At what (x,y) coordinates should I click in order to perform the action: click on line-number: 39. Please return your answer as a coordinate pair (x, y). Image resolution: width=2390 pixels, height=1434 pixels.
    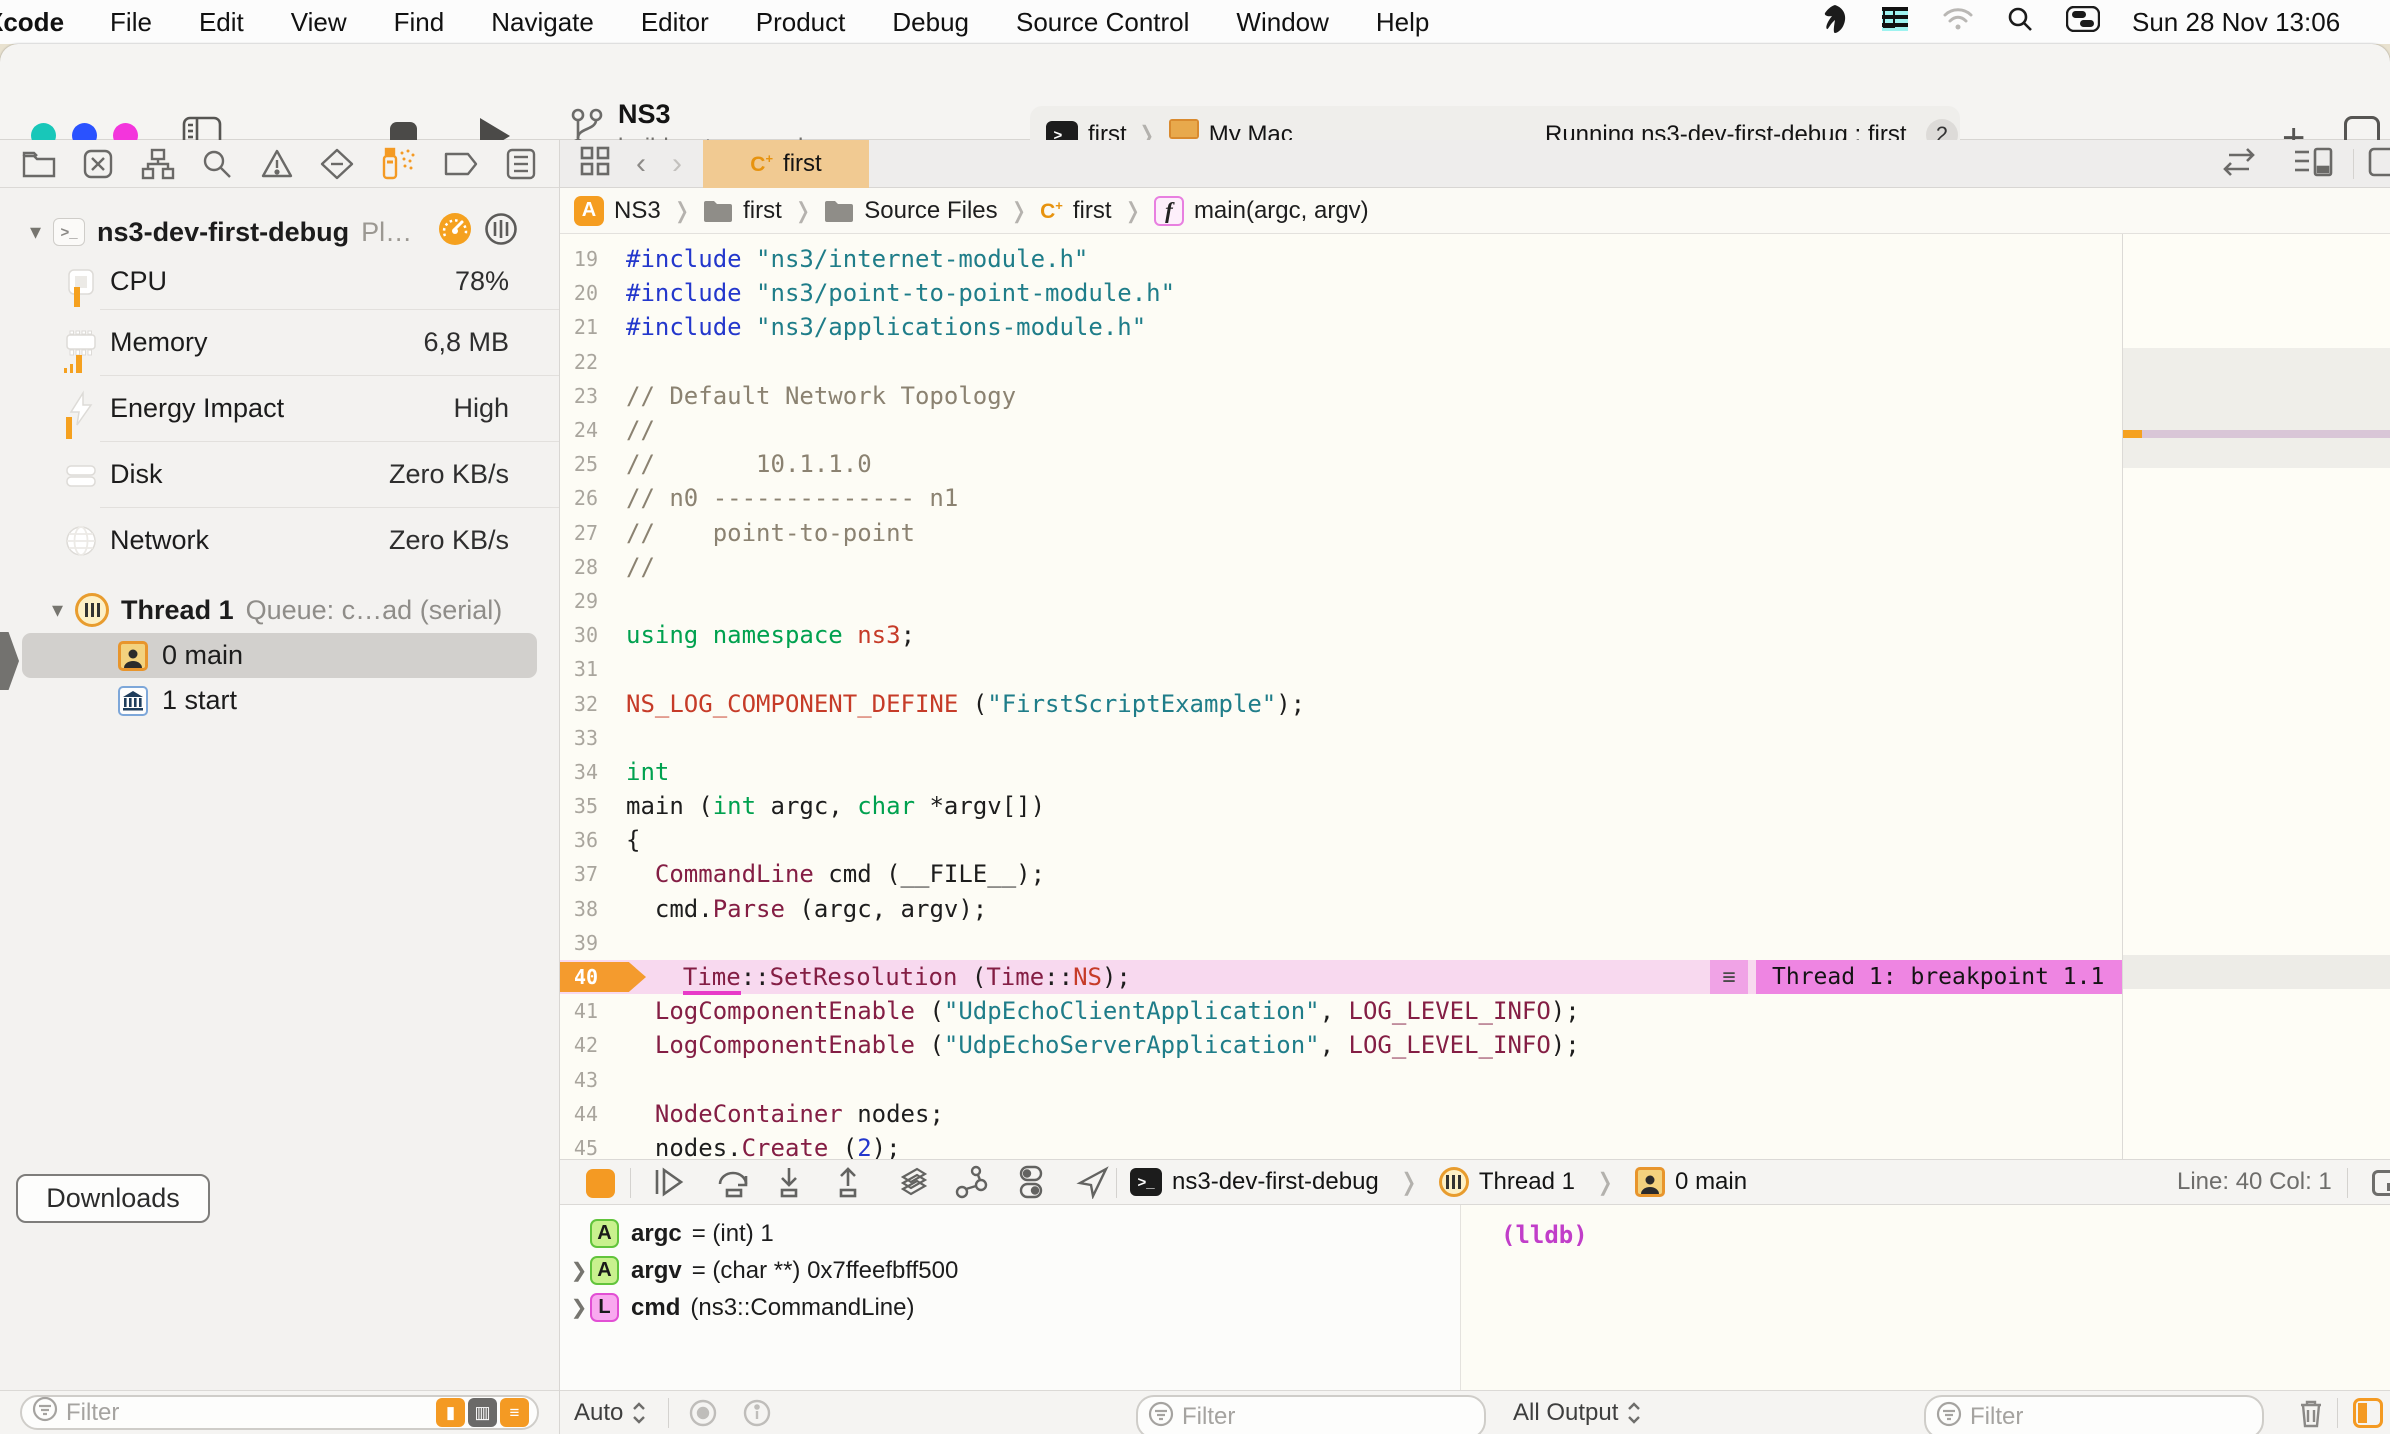
    Looking at the image, I should click on (585, 942).